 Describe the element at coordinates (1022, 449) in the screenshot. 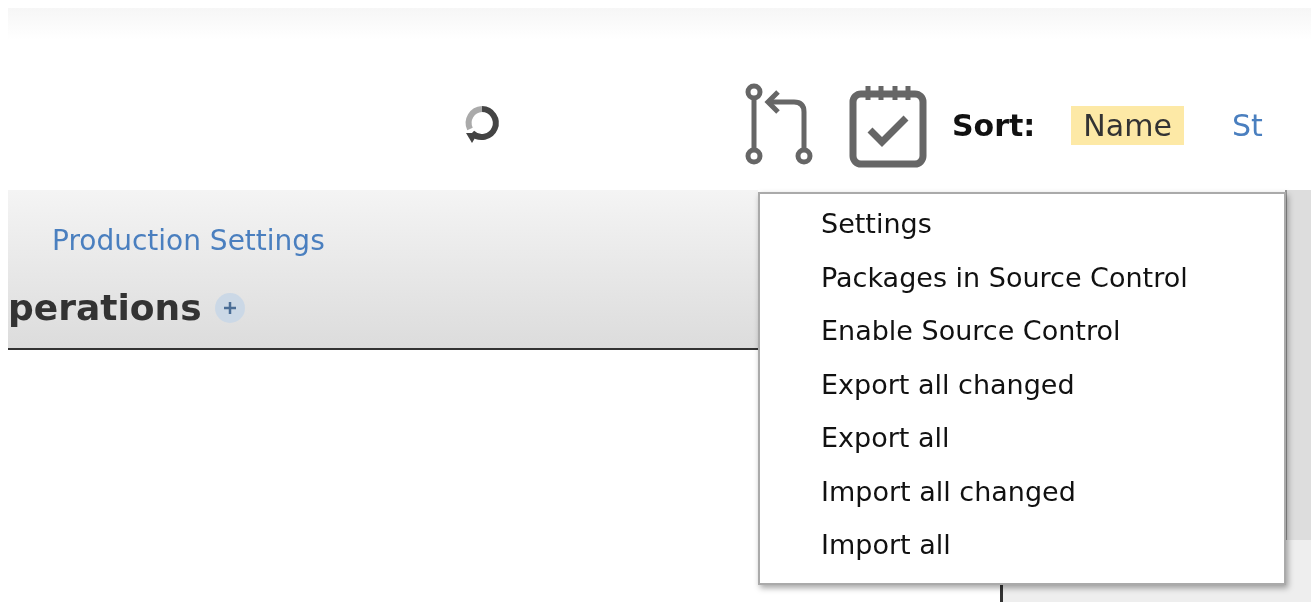

I see `menu-item: Export all` at that location.